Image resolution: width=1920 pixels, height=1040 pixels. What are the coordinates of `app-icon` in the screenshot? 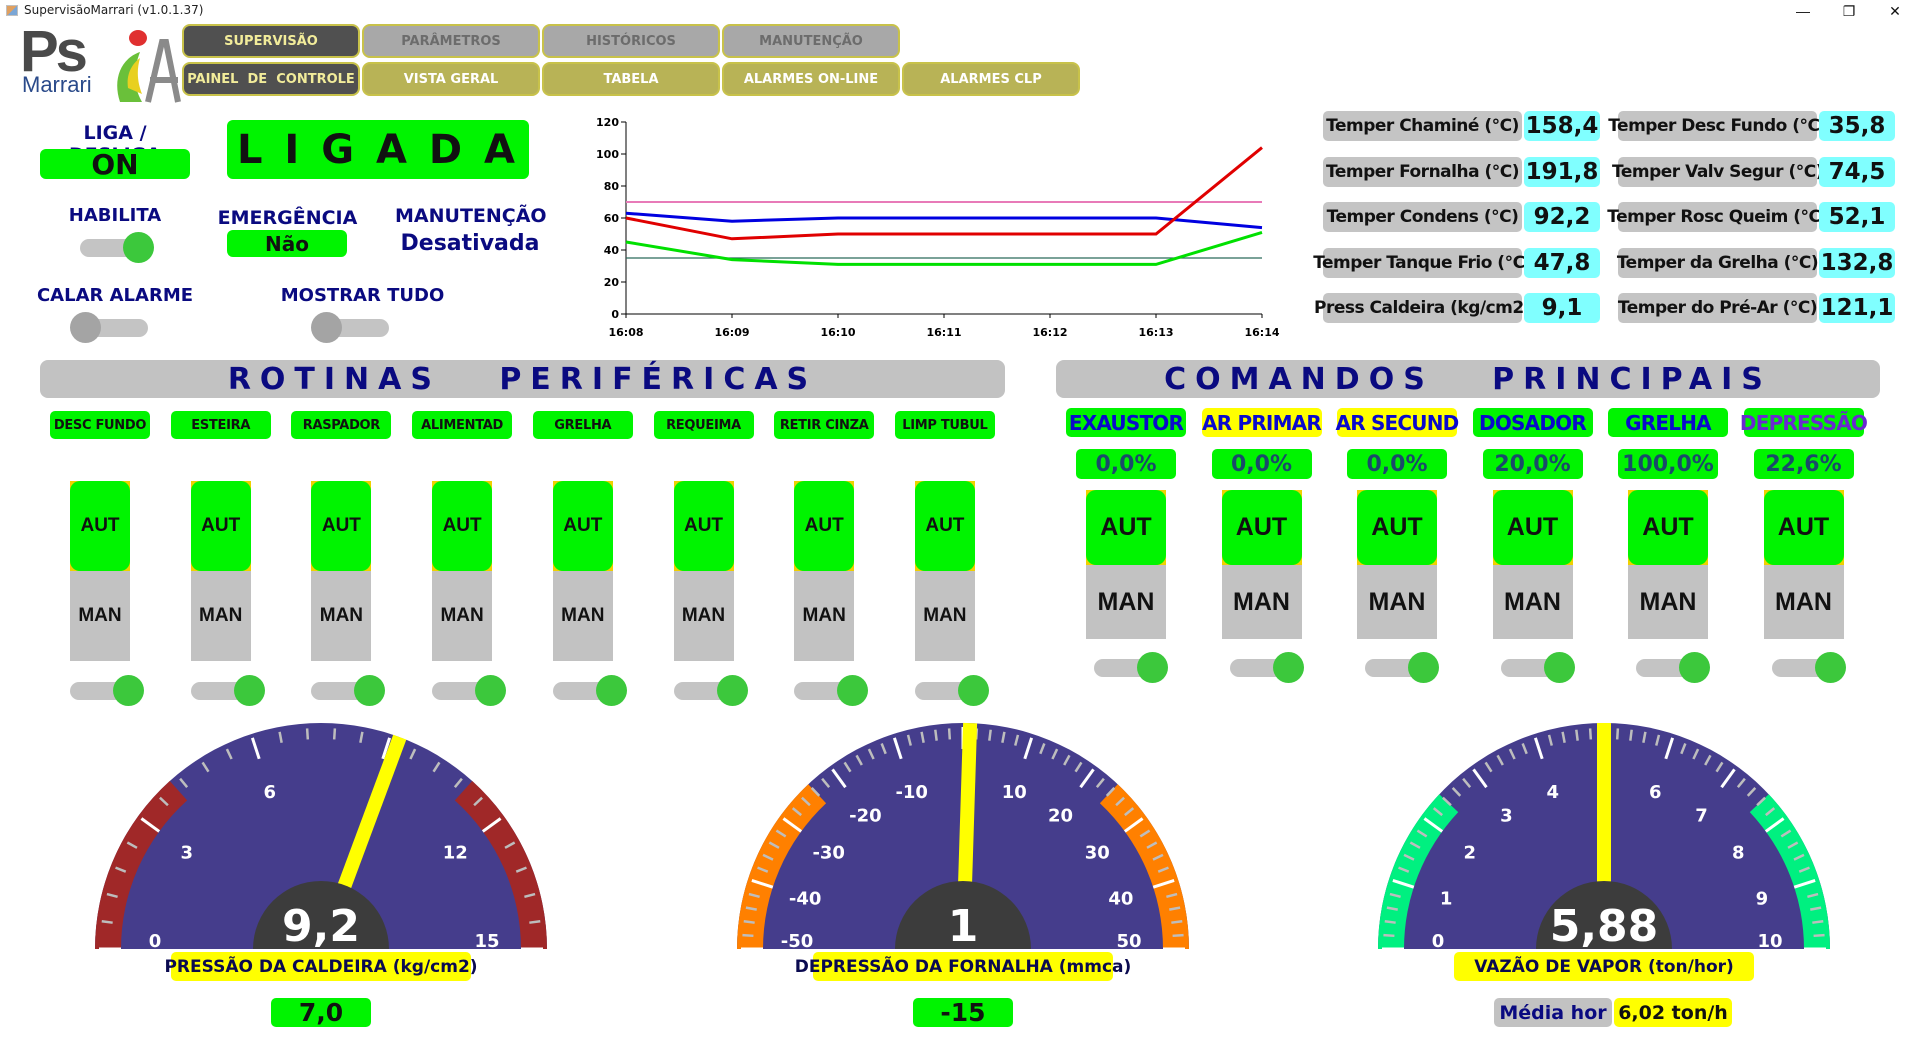 It's located at (12, 10).